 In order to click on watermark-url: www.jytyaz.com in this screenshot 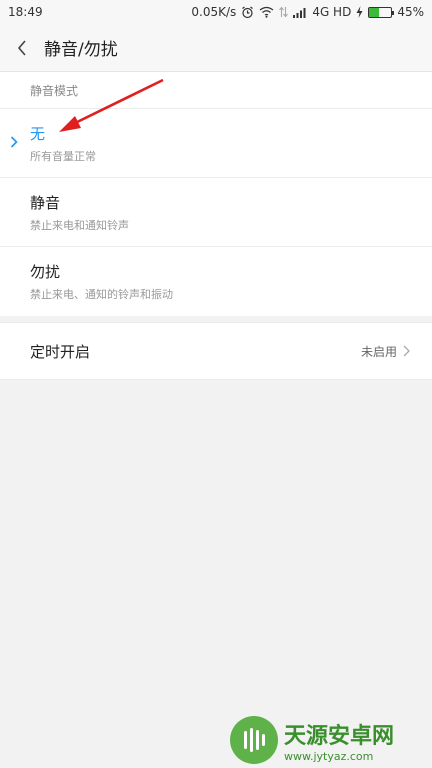, I will do `click(329, 756)`.